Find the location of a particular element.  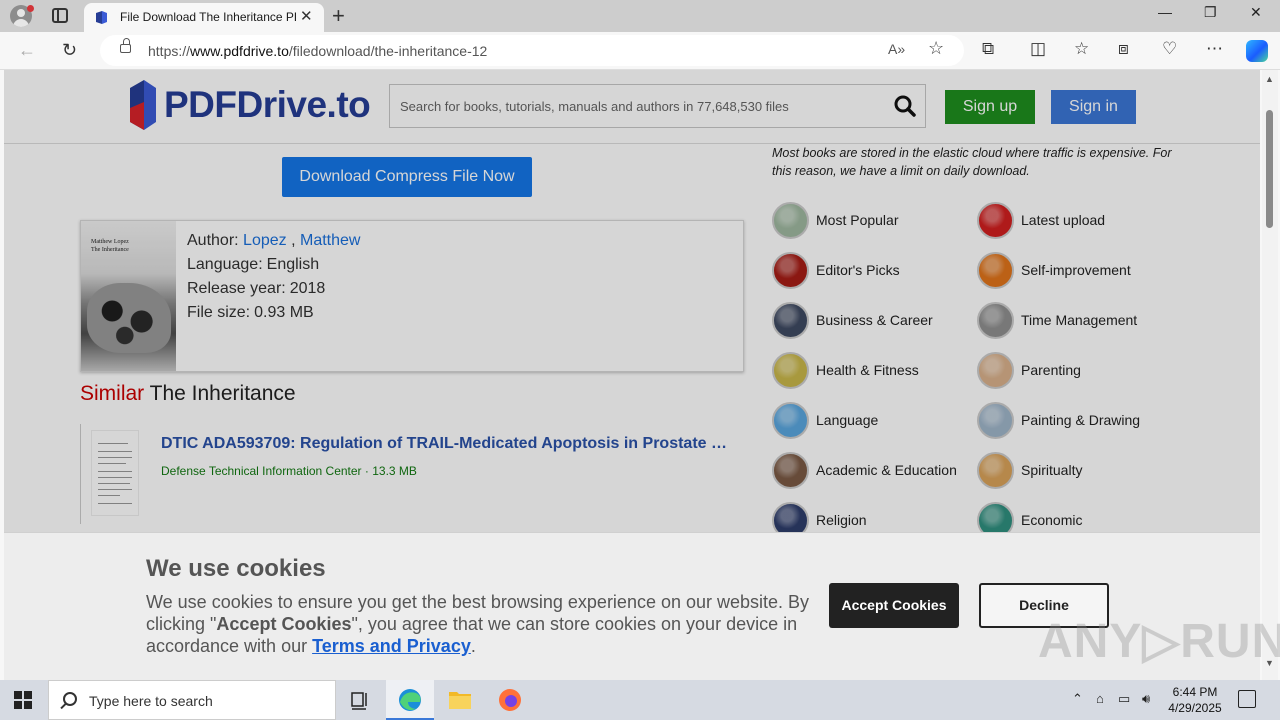

copilot-icon is located at coordinates (1257, 51).